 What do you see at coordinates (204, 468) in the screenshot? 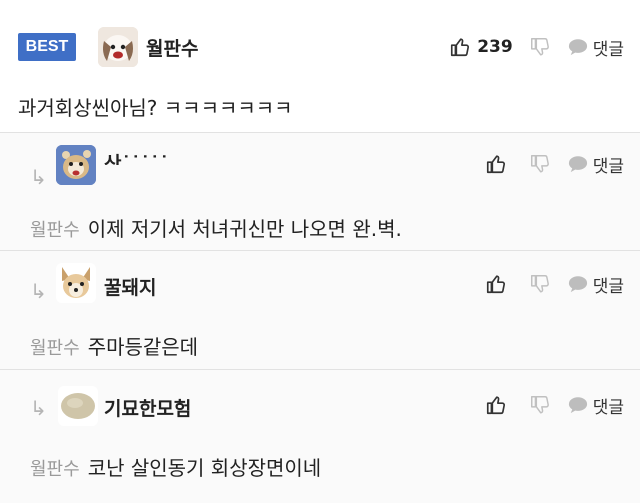
I see `comment-body: 코난 살인동기 회상장면이네` at bounding box center [204, 468].